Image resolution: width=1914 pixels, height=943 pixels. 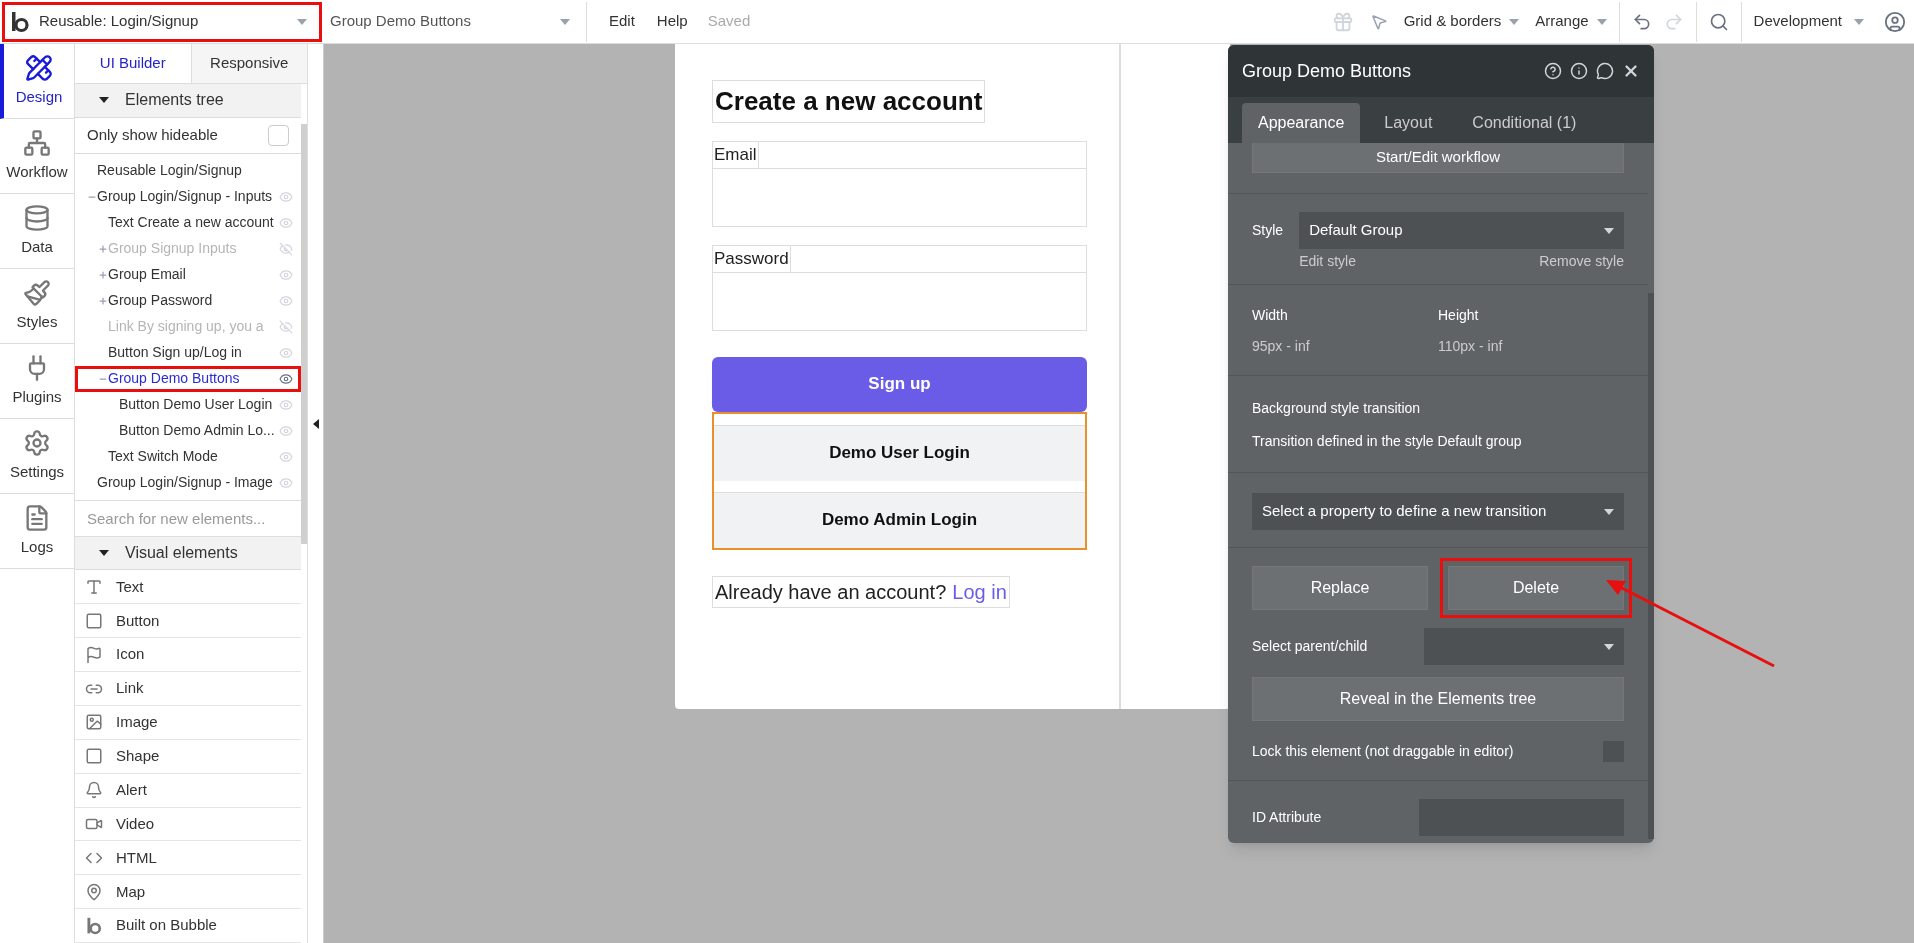 I want to click on page-select: Reusable: Login/Signup, so click(x=162, y=21).